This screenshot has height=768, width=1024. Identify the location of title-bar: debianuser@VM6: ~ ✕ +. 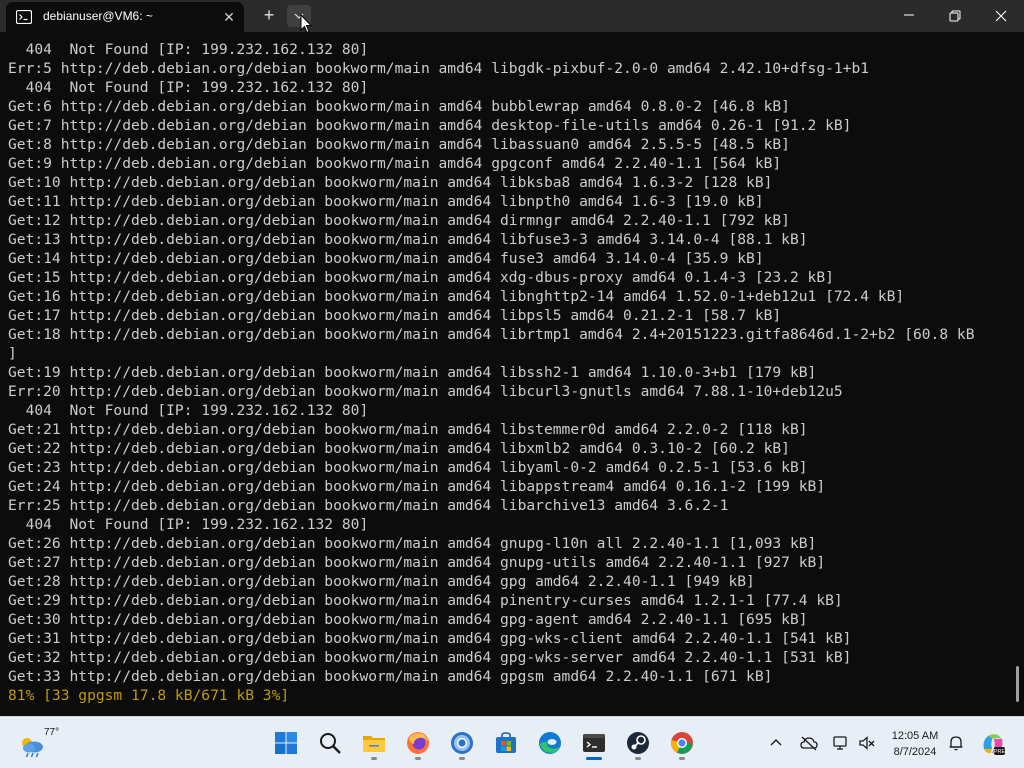
(512, 16).